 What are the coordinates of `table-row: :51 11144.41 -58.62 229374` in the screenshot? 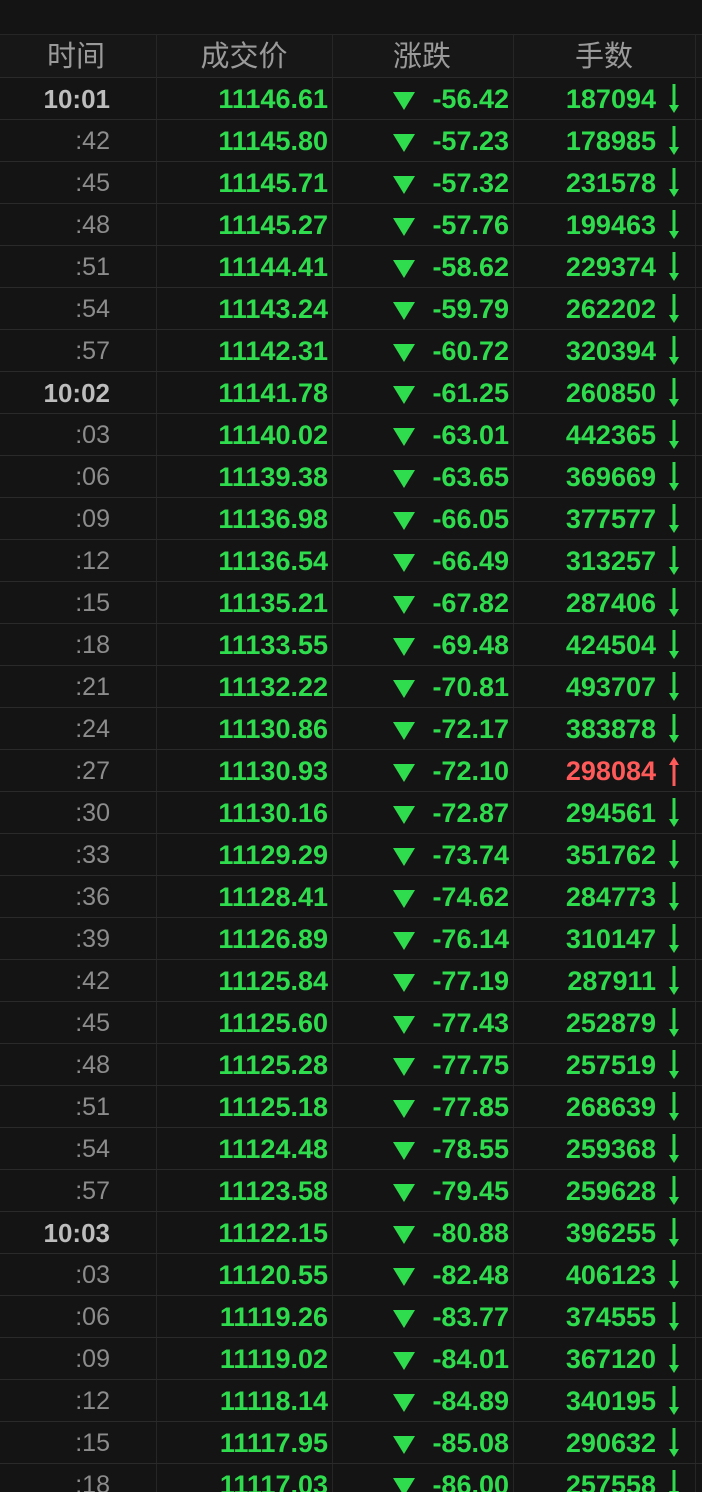 It's located at (351, 267).